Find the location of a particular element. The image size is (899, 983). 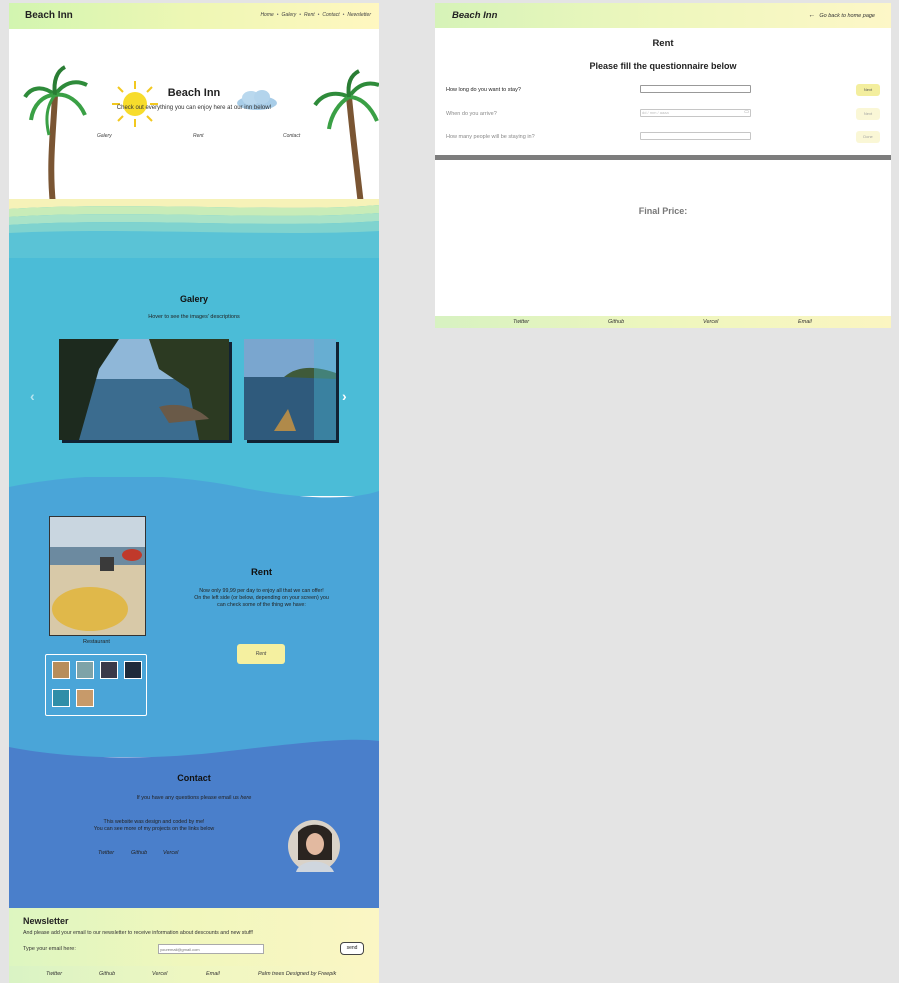

contact-email-link: here is located at coordinates (245, 798).